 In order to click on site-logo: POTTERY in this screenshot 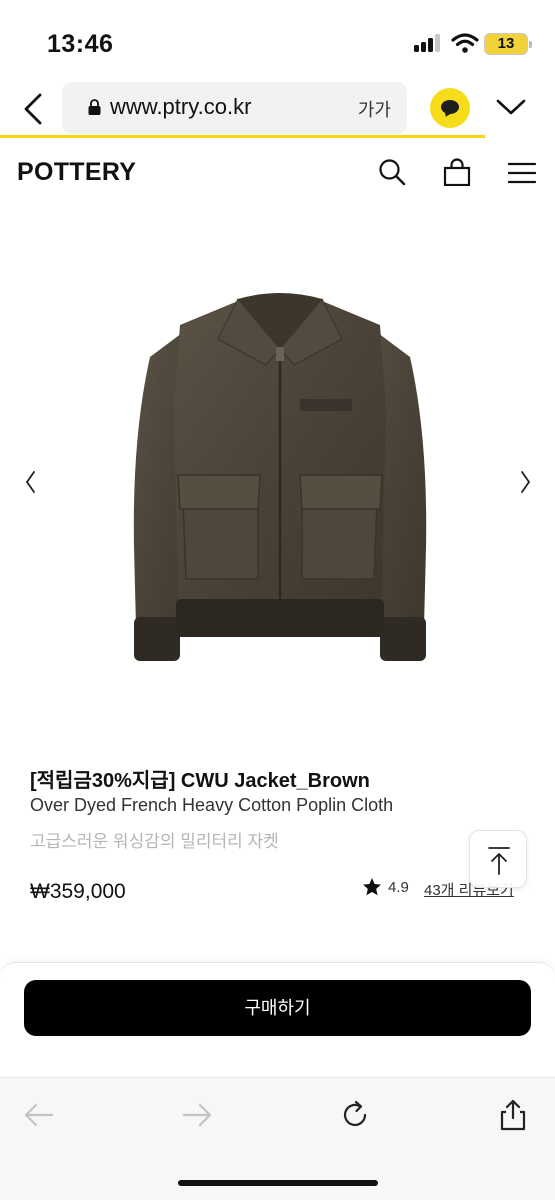, I will do `click(76, 172)`.